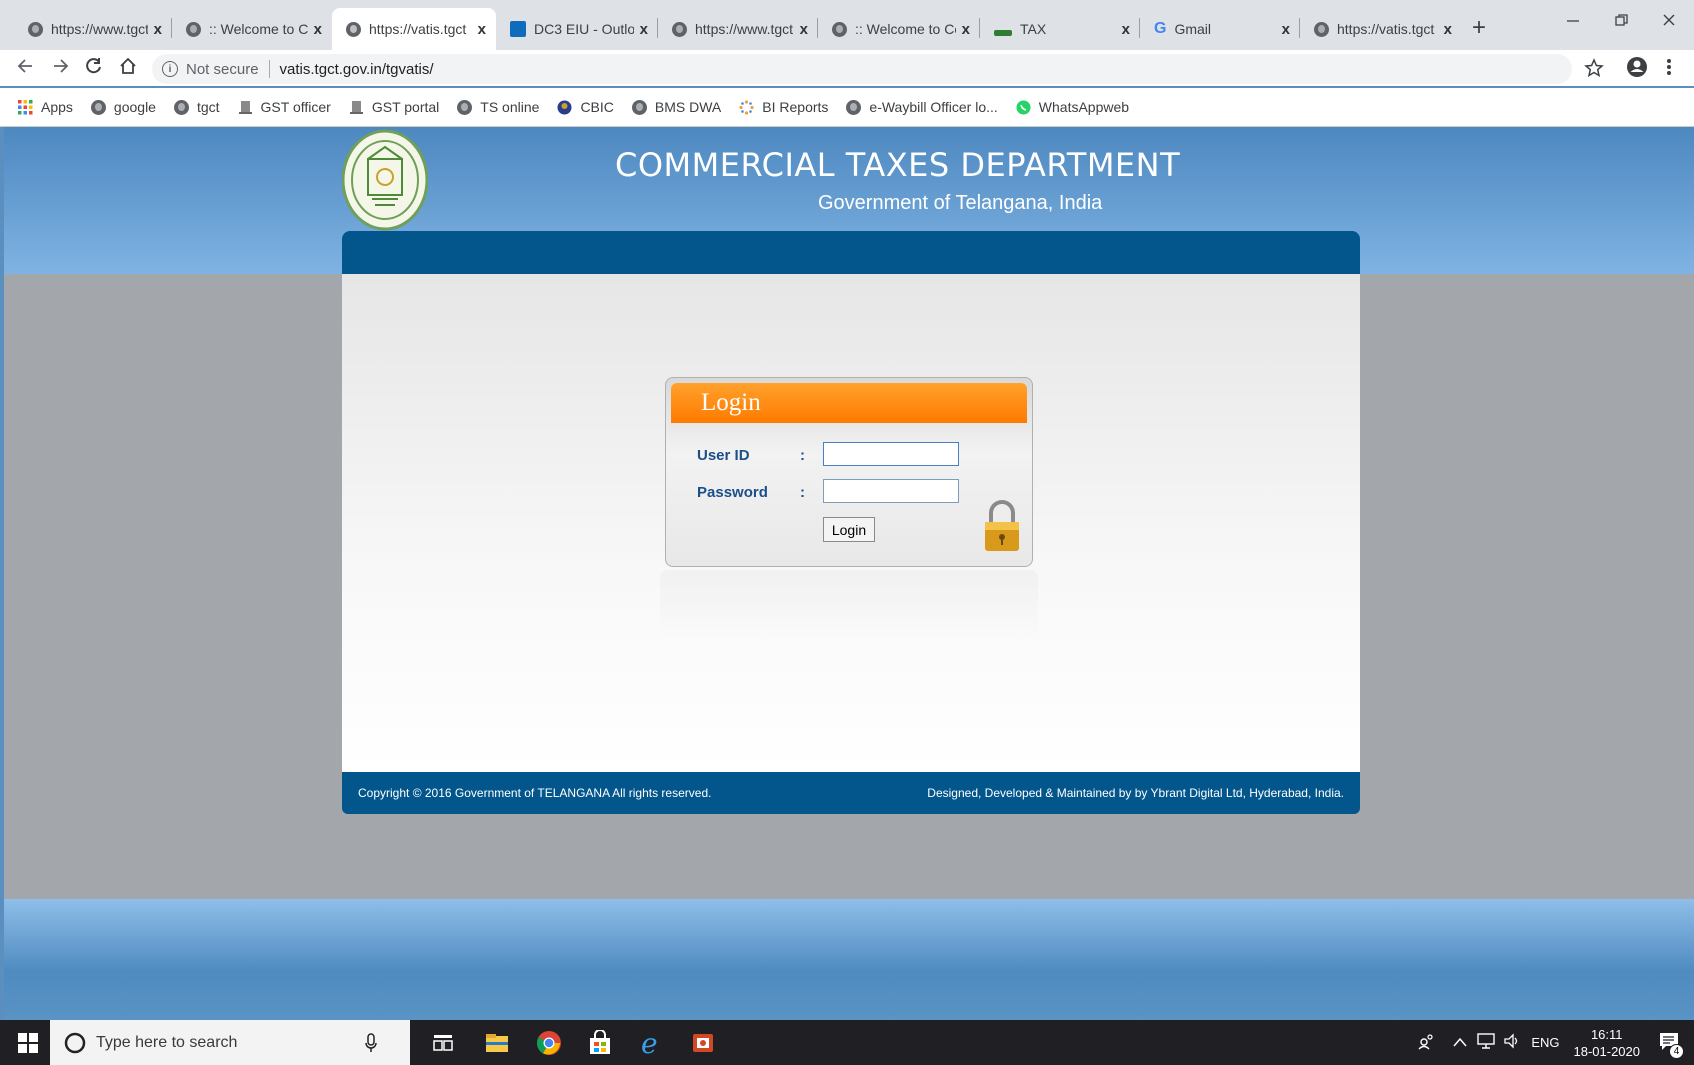 This screenshot has width=1694, height=1065. I want to click on password-input, so click(891, 491).